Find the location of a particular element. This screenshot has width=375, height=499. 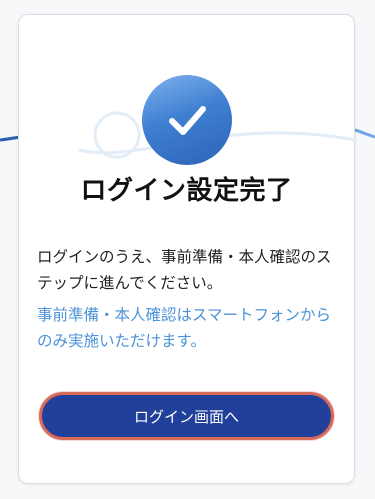

page-title: ログイン設定完了 is located at coordinates (186, 191).